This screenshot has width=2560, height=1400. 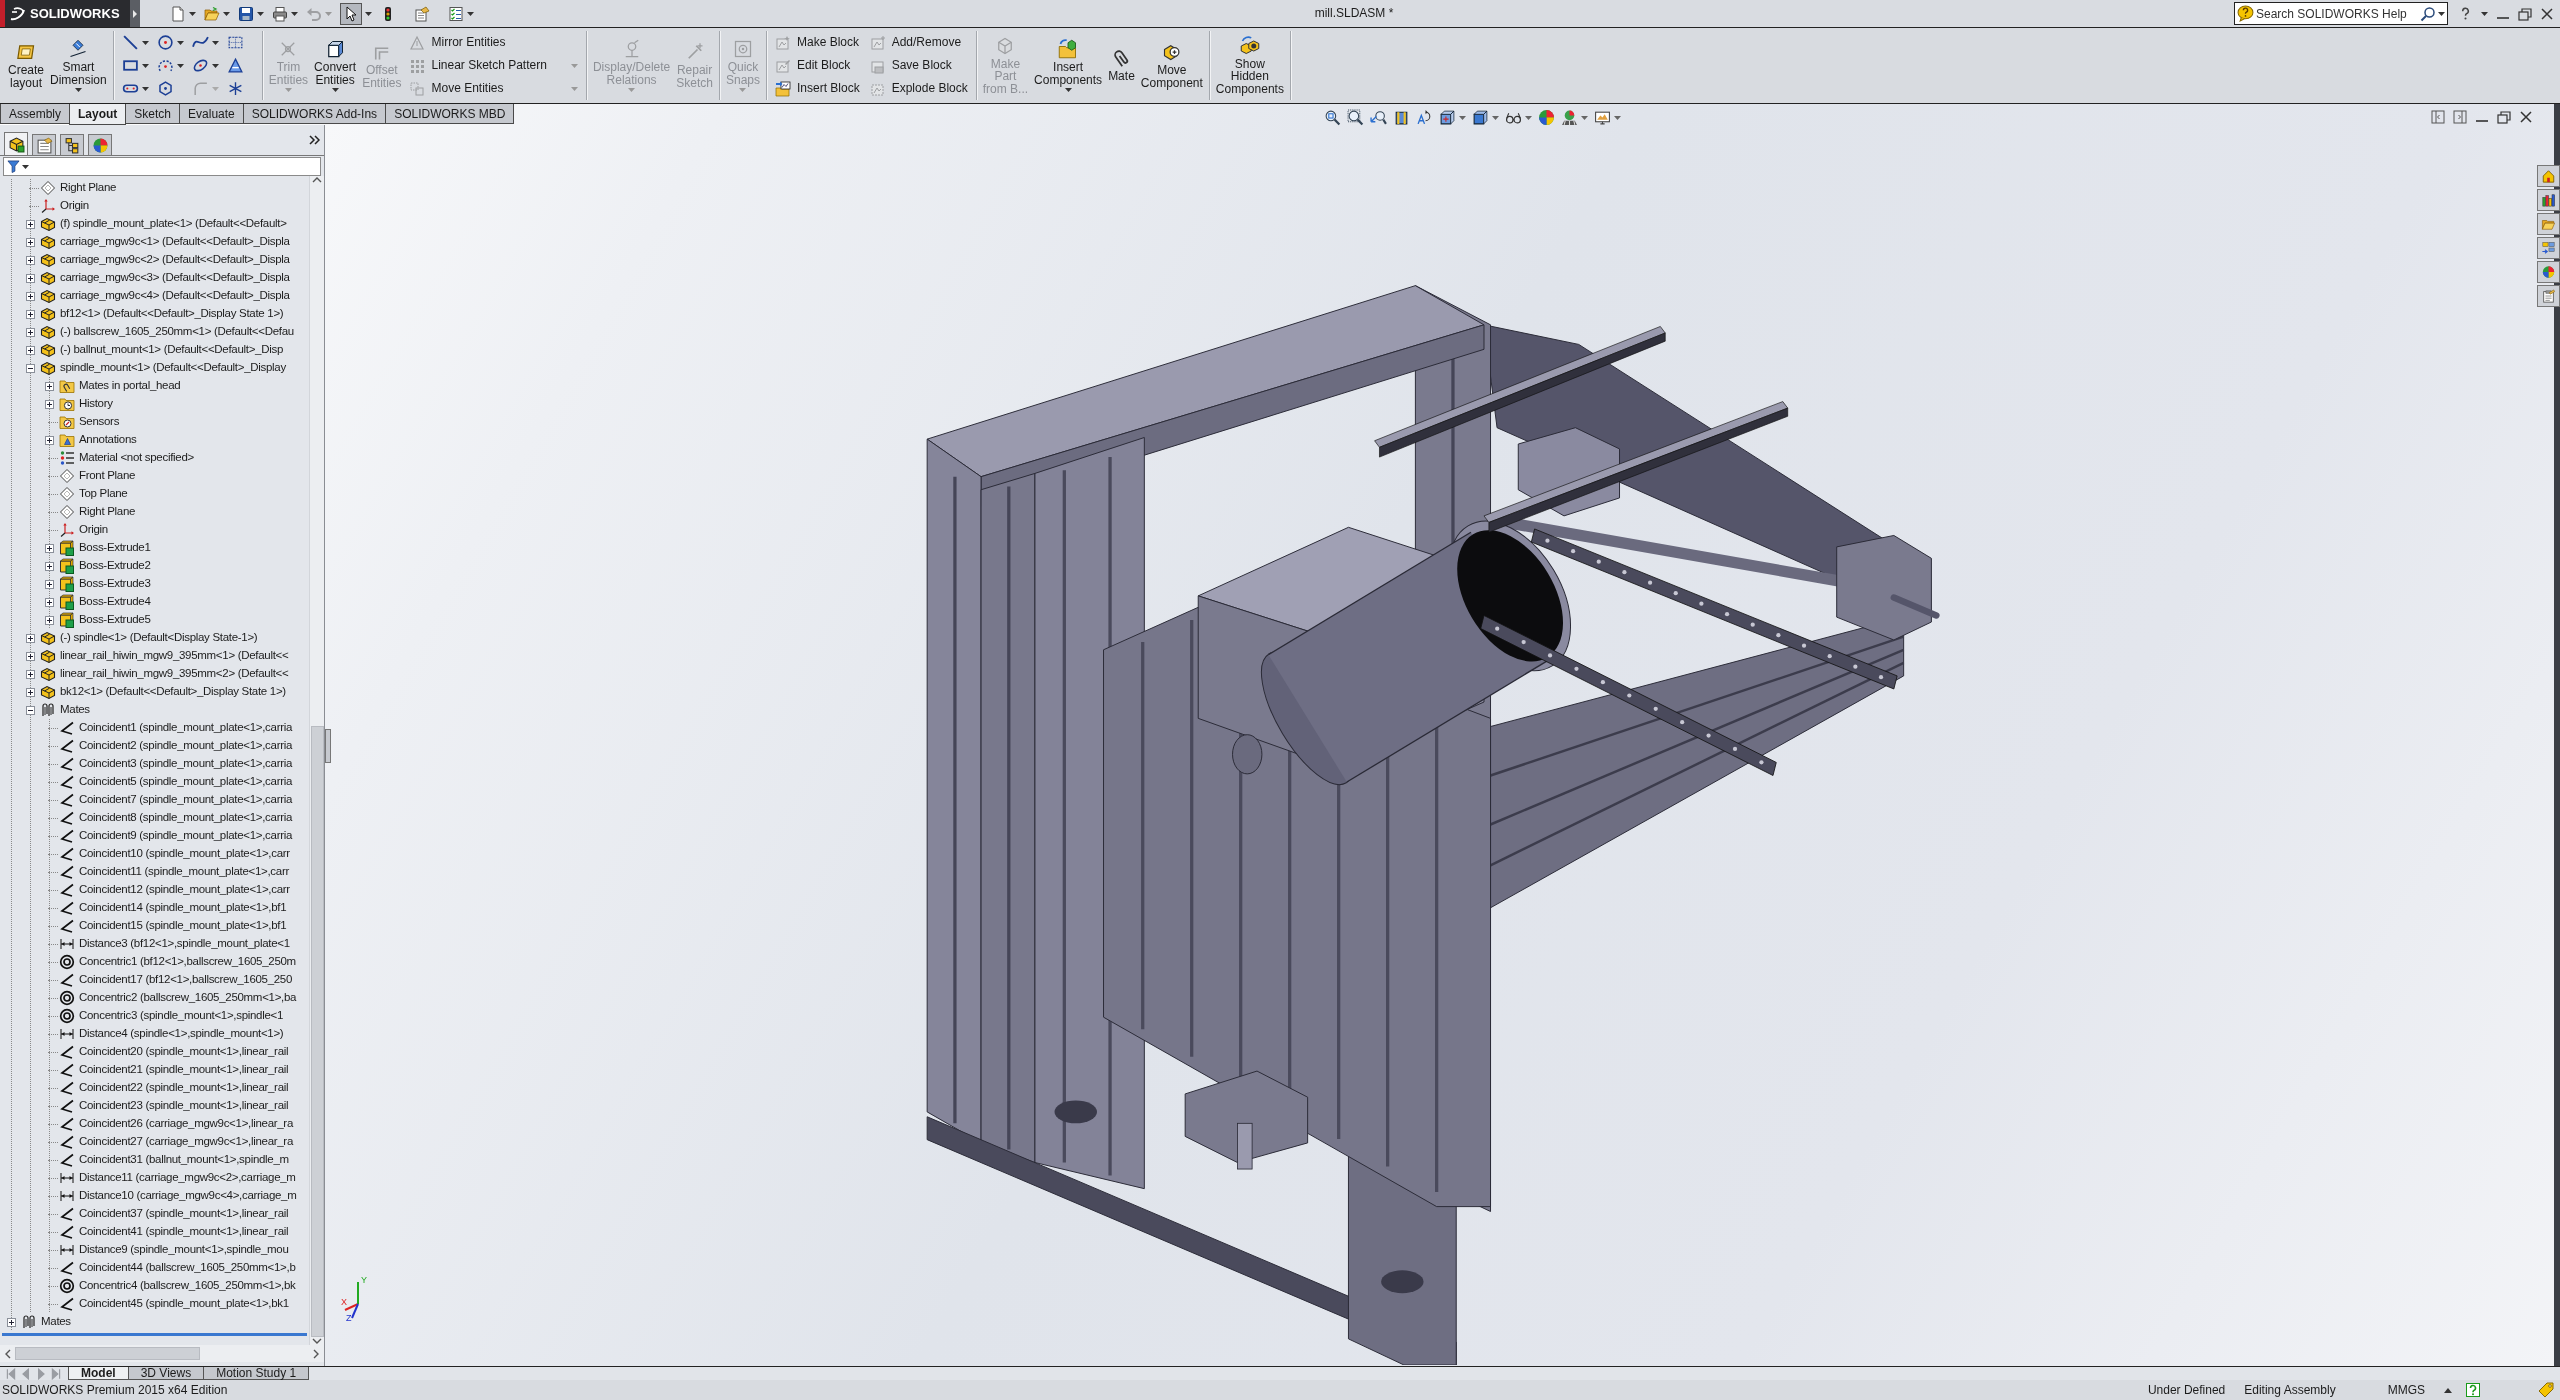 I want to click on scroll-right-icon, so click(x=316, y=1353).